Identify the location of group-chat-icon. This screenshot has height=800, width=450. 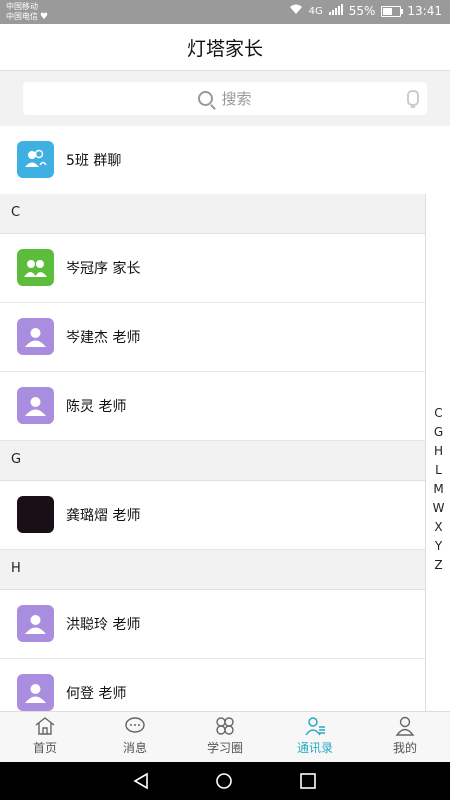
(35, 159).